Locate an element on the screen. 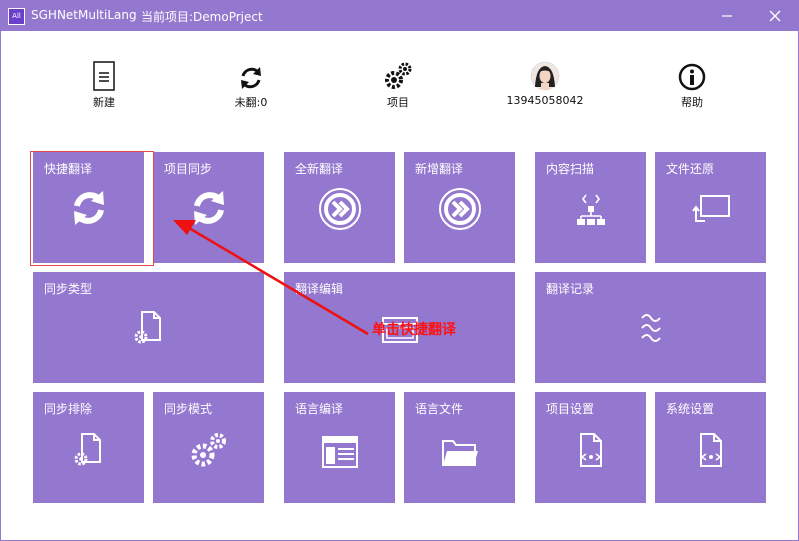 This screenshot has width=799, height=541. annotation-text: 单击快捷翻译 is located at coordinates (414, 330).